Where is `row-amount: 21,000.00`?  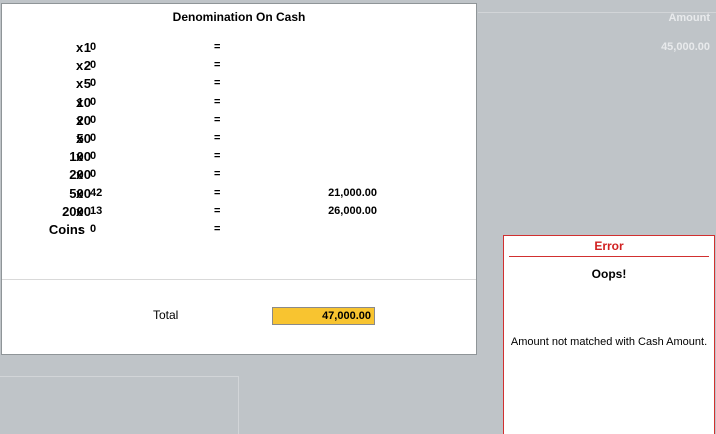 row-amount: 21,000.00 is located at coordinates (352, 192).